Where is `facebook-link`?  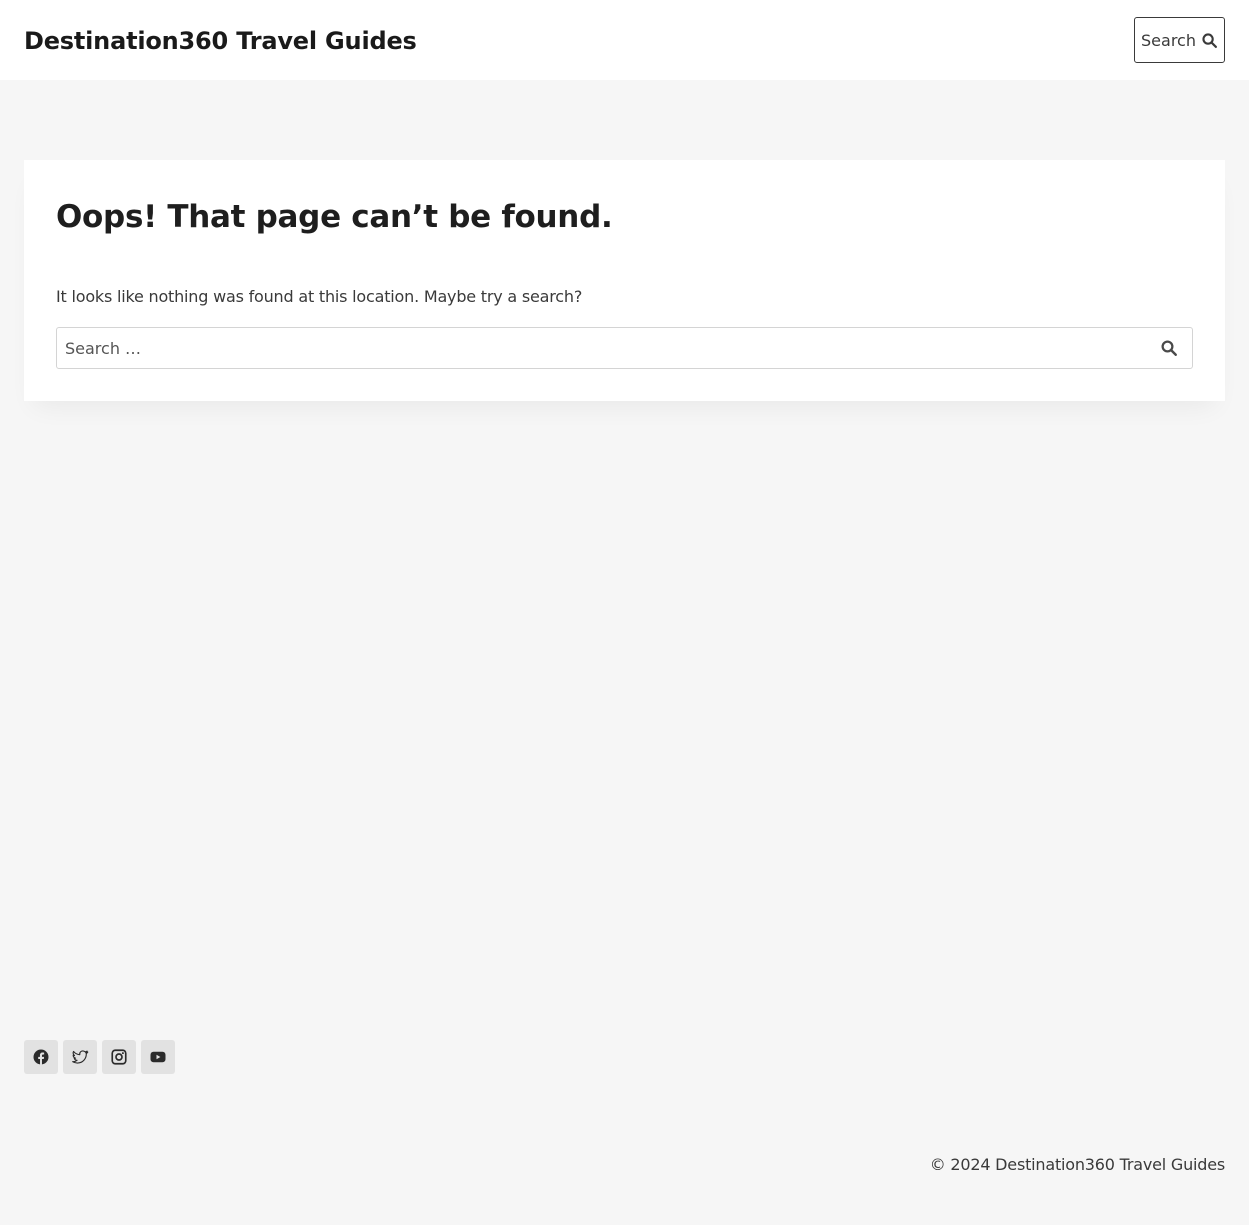 facebook-link is located at coordinates (41, 1057).